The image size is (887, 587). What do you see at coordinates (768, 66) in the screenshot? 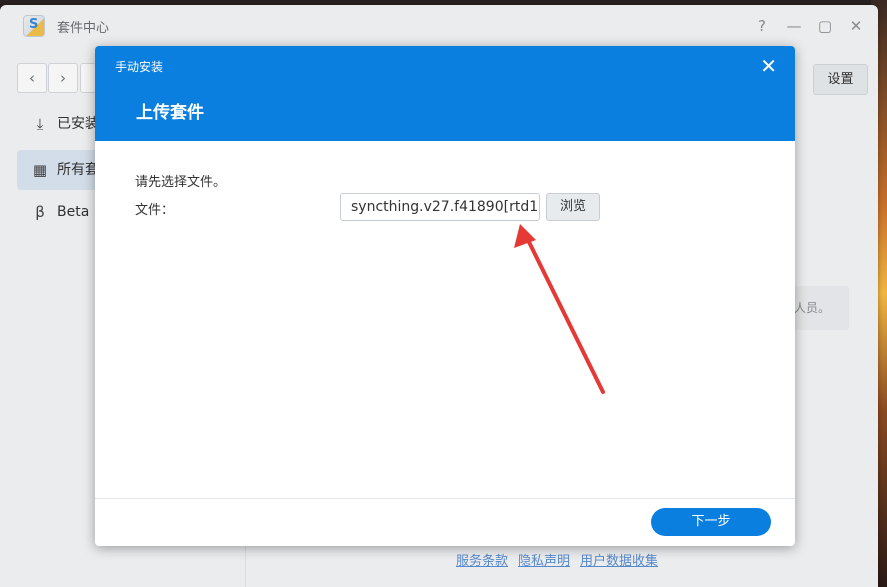
I see `close-icon: ✕` at bounding box center [768, 66].